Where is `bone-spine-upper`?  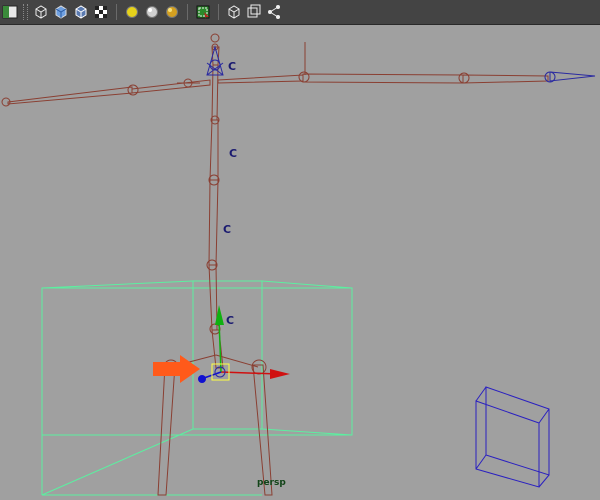
bone-spine-upper is located at coordinates (214, 150).